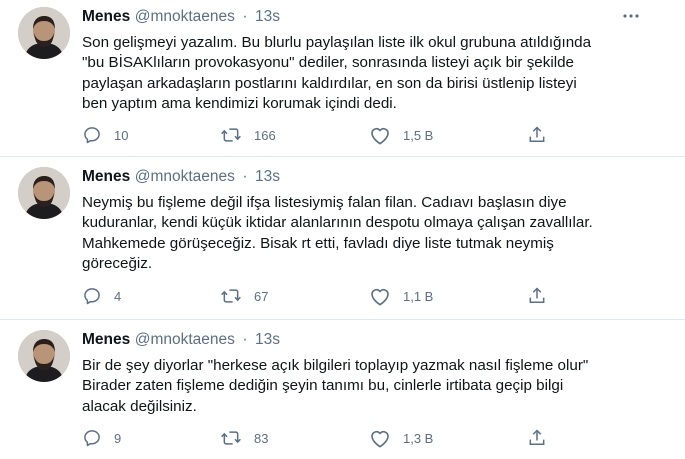 The image size is (685, 459). Describe the element at coordinates (261, 296) in the screenshot. I see `retweet-count: 67` at that location.